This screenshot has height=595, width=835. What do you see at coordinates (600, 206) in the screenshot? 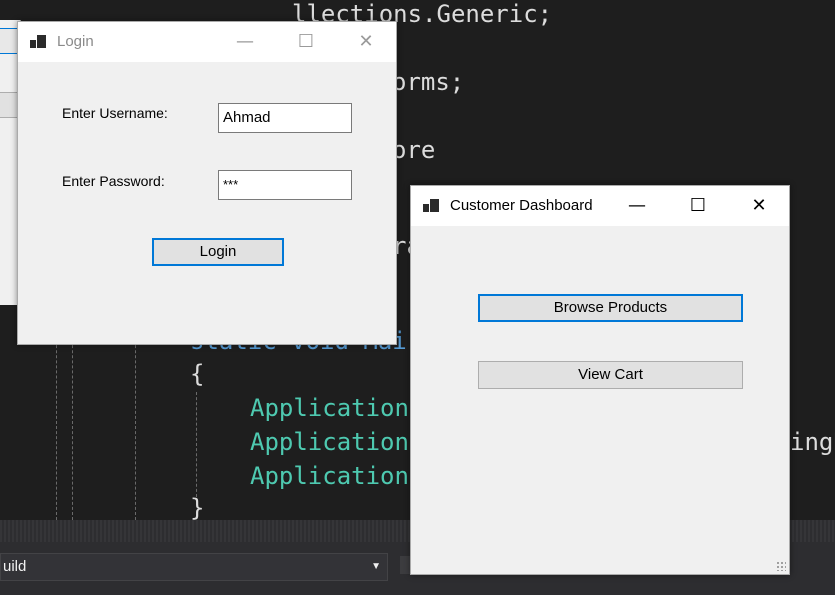
I see `dashboard-titlebar: Customer Dashboard — ☐ ✕` at bounding box center [600, 206].